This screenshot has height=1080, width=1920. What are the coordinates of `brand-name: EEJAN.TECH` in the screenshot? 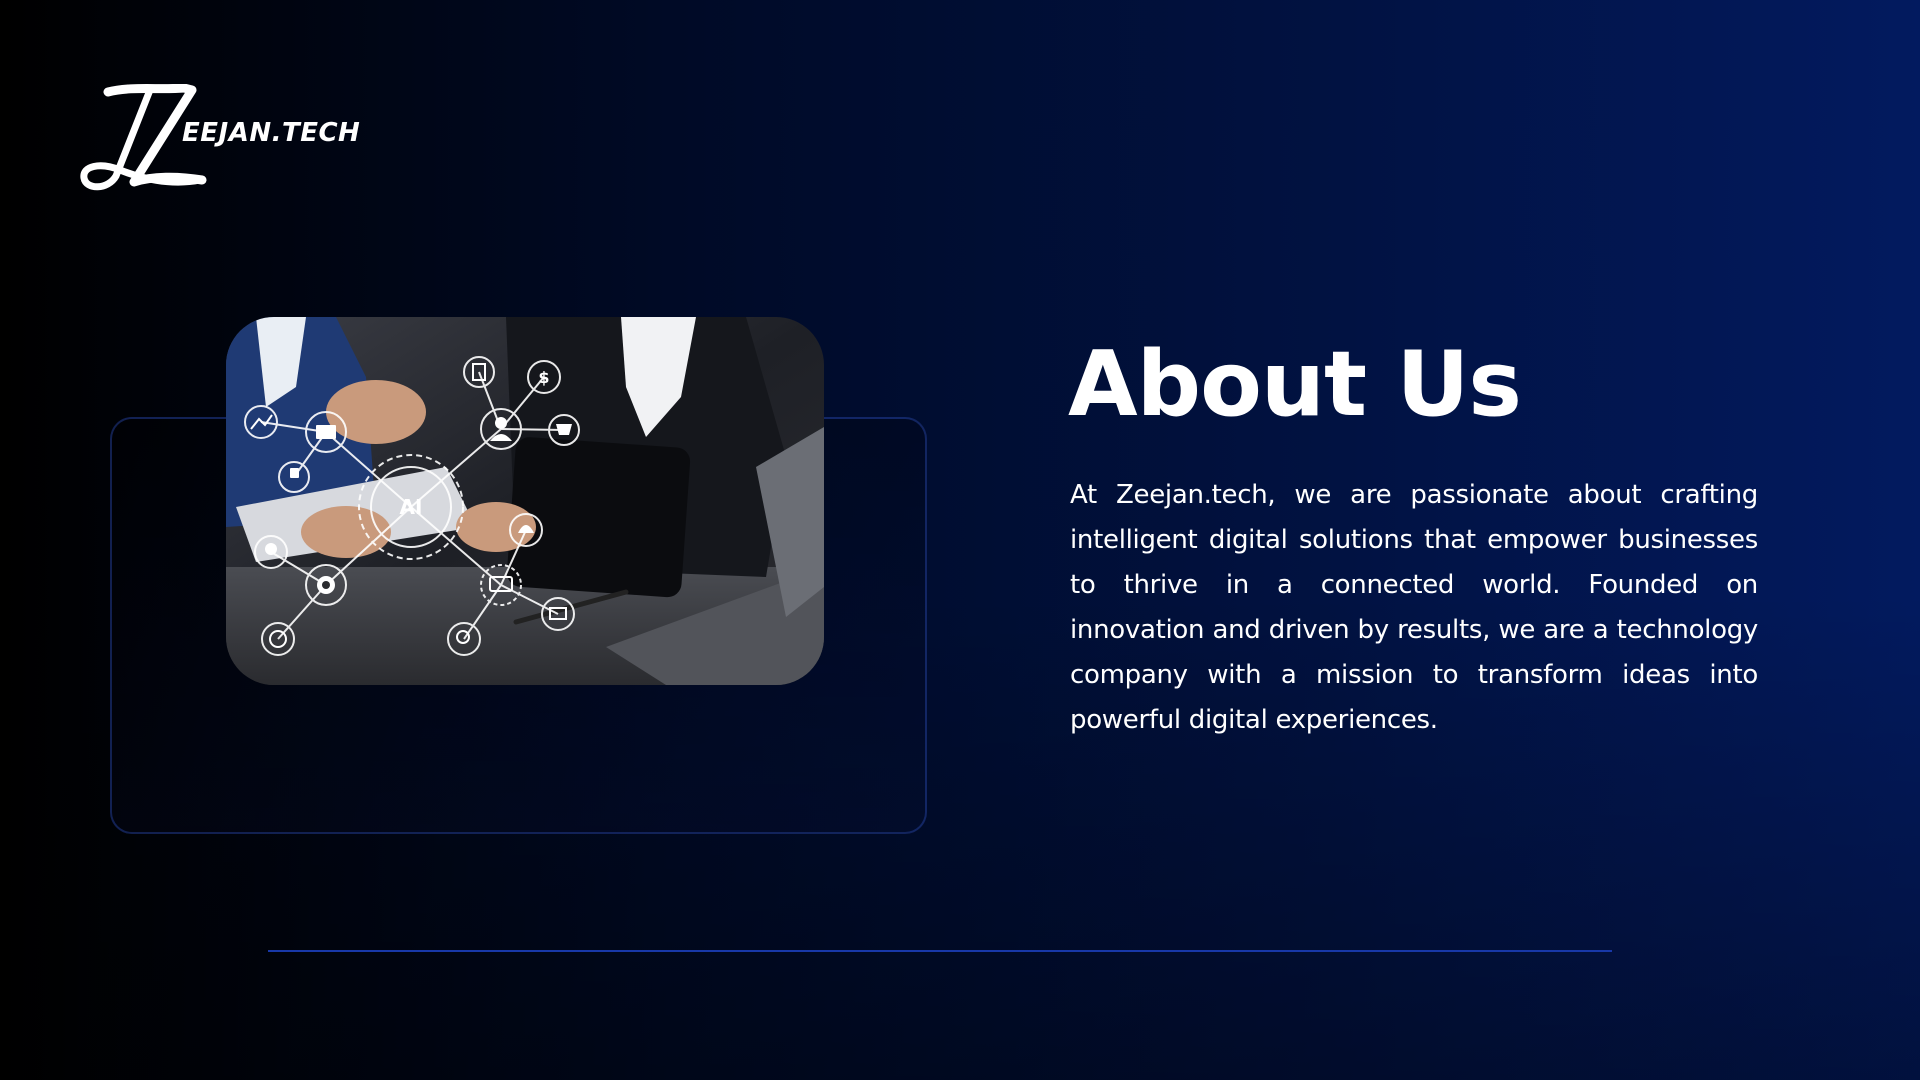 It's located at (271, 133).